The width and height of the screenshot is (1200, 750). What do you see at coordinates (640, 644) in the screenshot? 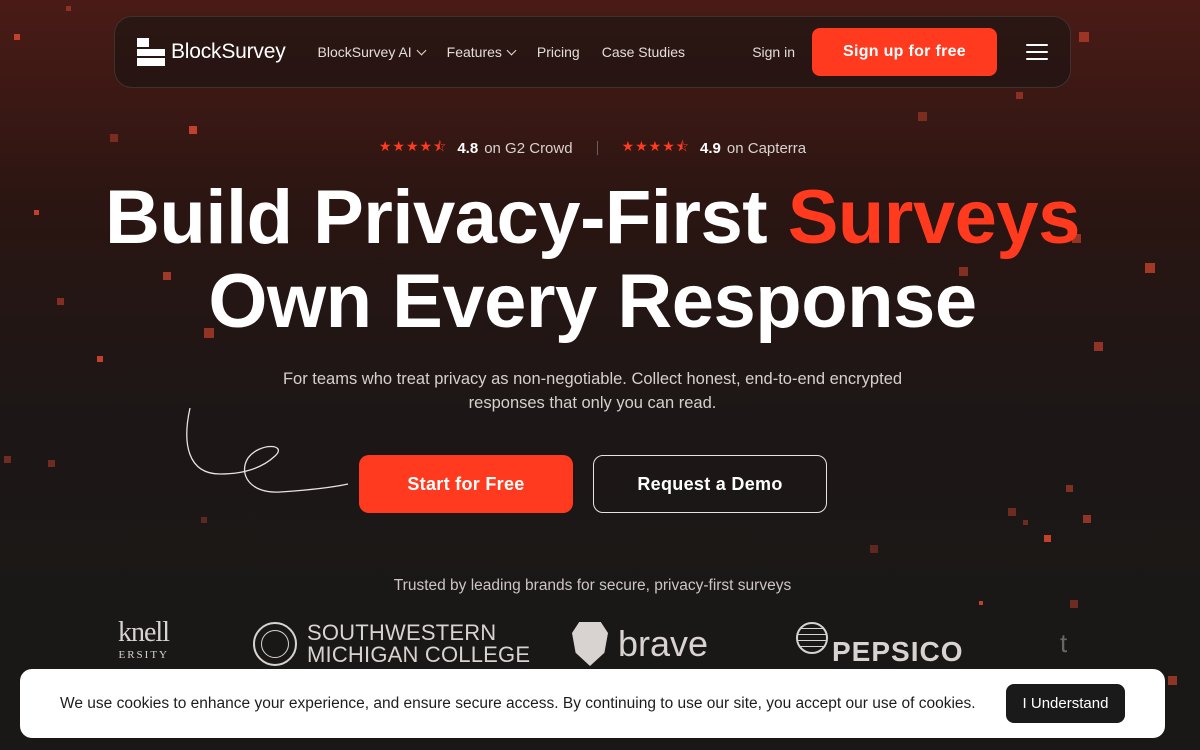
I see `brave-logo: brave` at bounding box center [640, 644].